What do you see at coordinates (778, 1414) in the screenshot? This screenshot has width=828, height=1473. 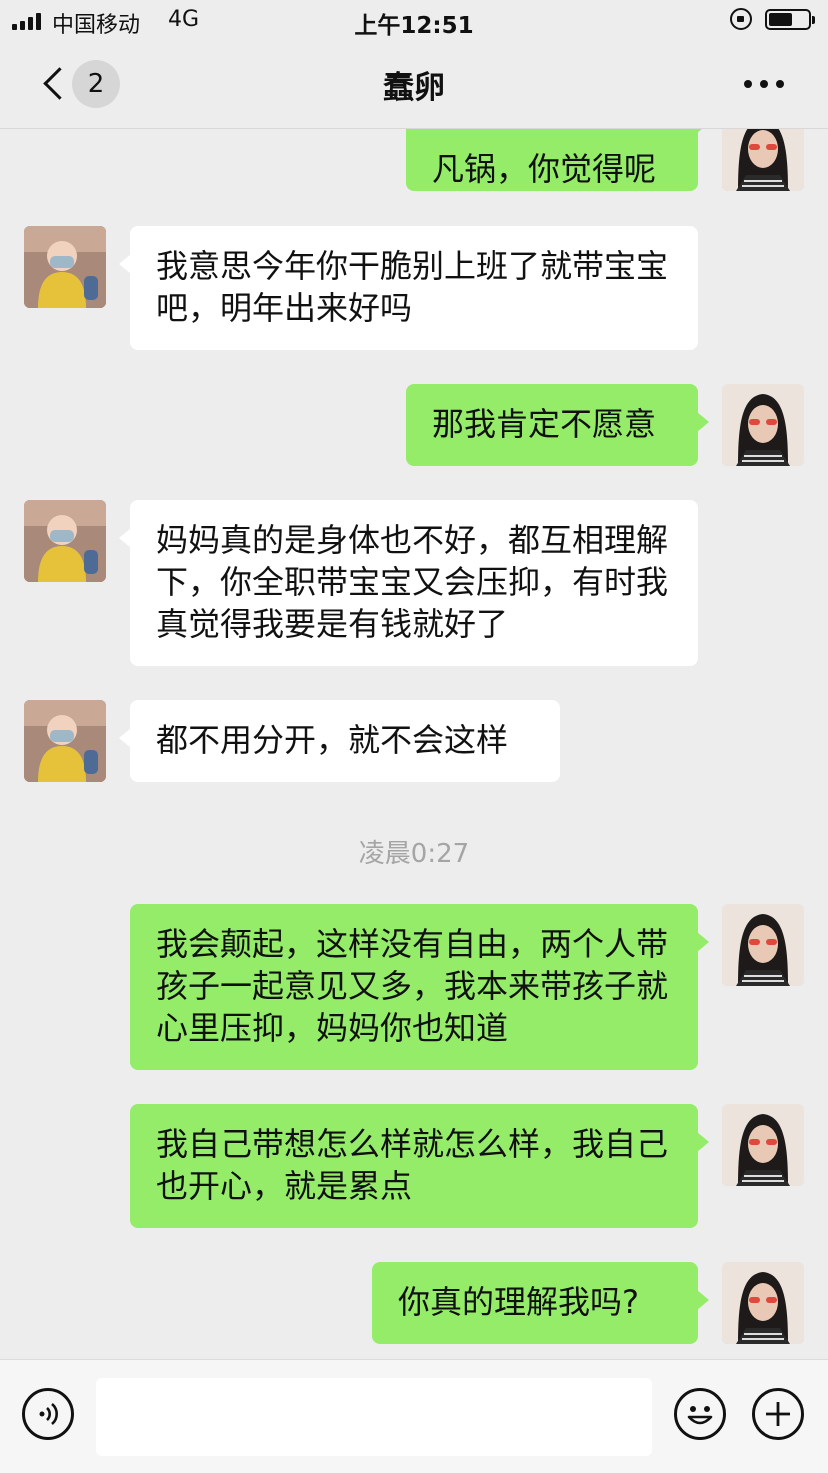 I see `plus-icon` at bounding box center [778, 1414].